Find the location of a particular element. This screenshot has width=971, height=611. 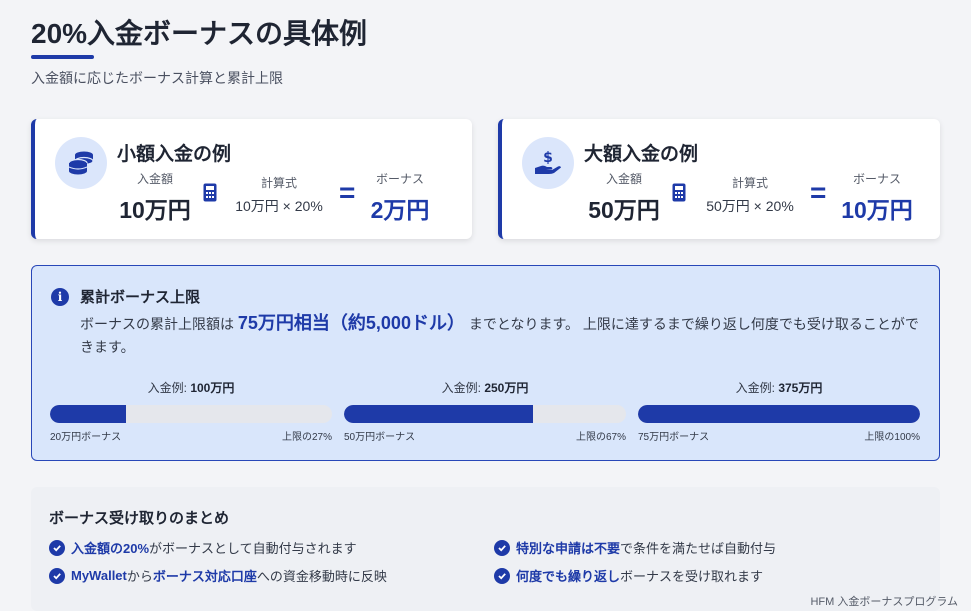

bonus-amount: 2万円 is located at coordinates (400, 210).